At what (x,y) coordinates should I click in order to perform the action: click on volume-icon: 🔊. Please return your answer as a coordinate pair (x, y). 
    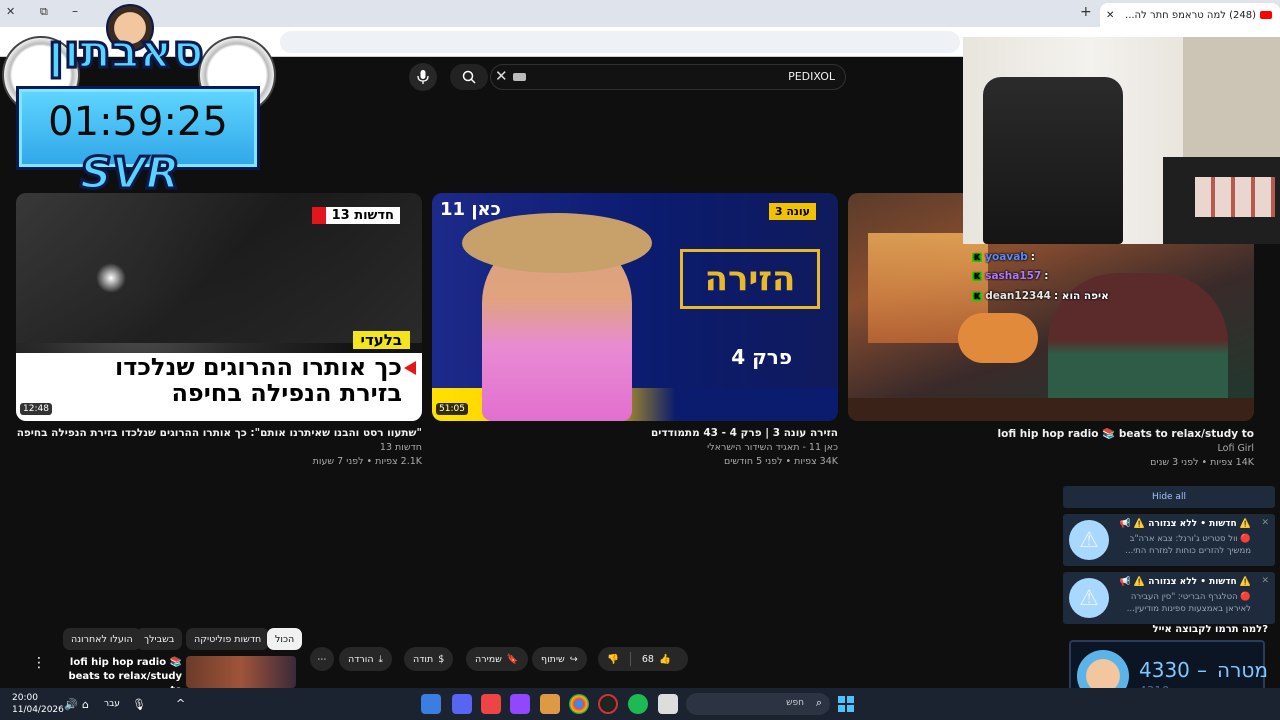
    Looking at the image, I should click on (71, 704).